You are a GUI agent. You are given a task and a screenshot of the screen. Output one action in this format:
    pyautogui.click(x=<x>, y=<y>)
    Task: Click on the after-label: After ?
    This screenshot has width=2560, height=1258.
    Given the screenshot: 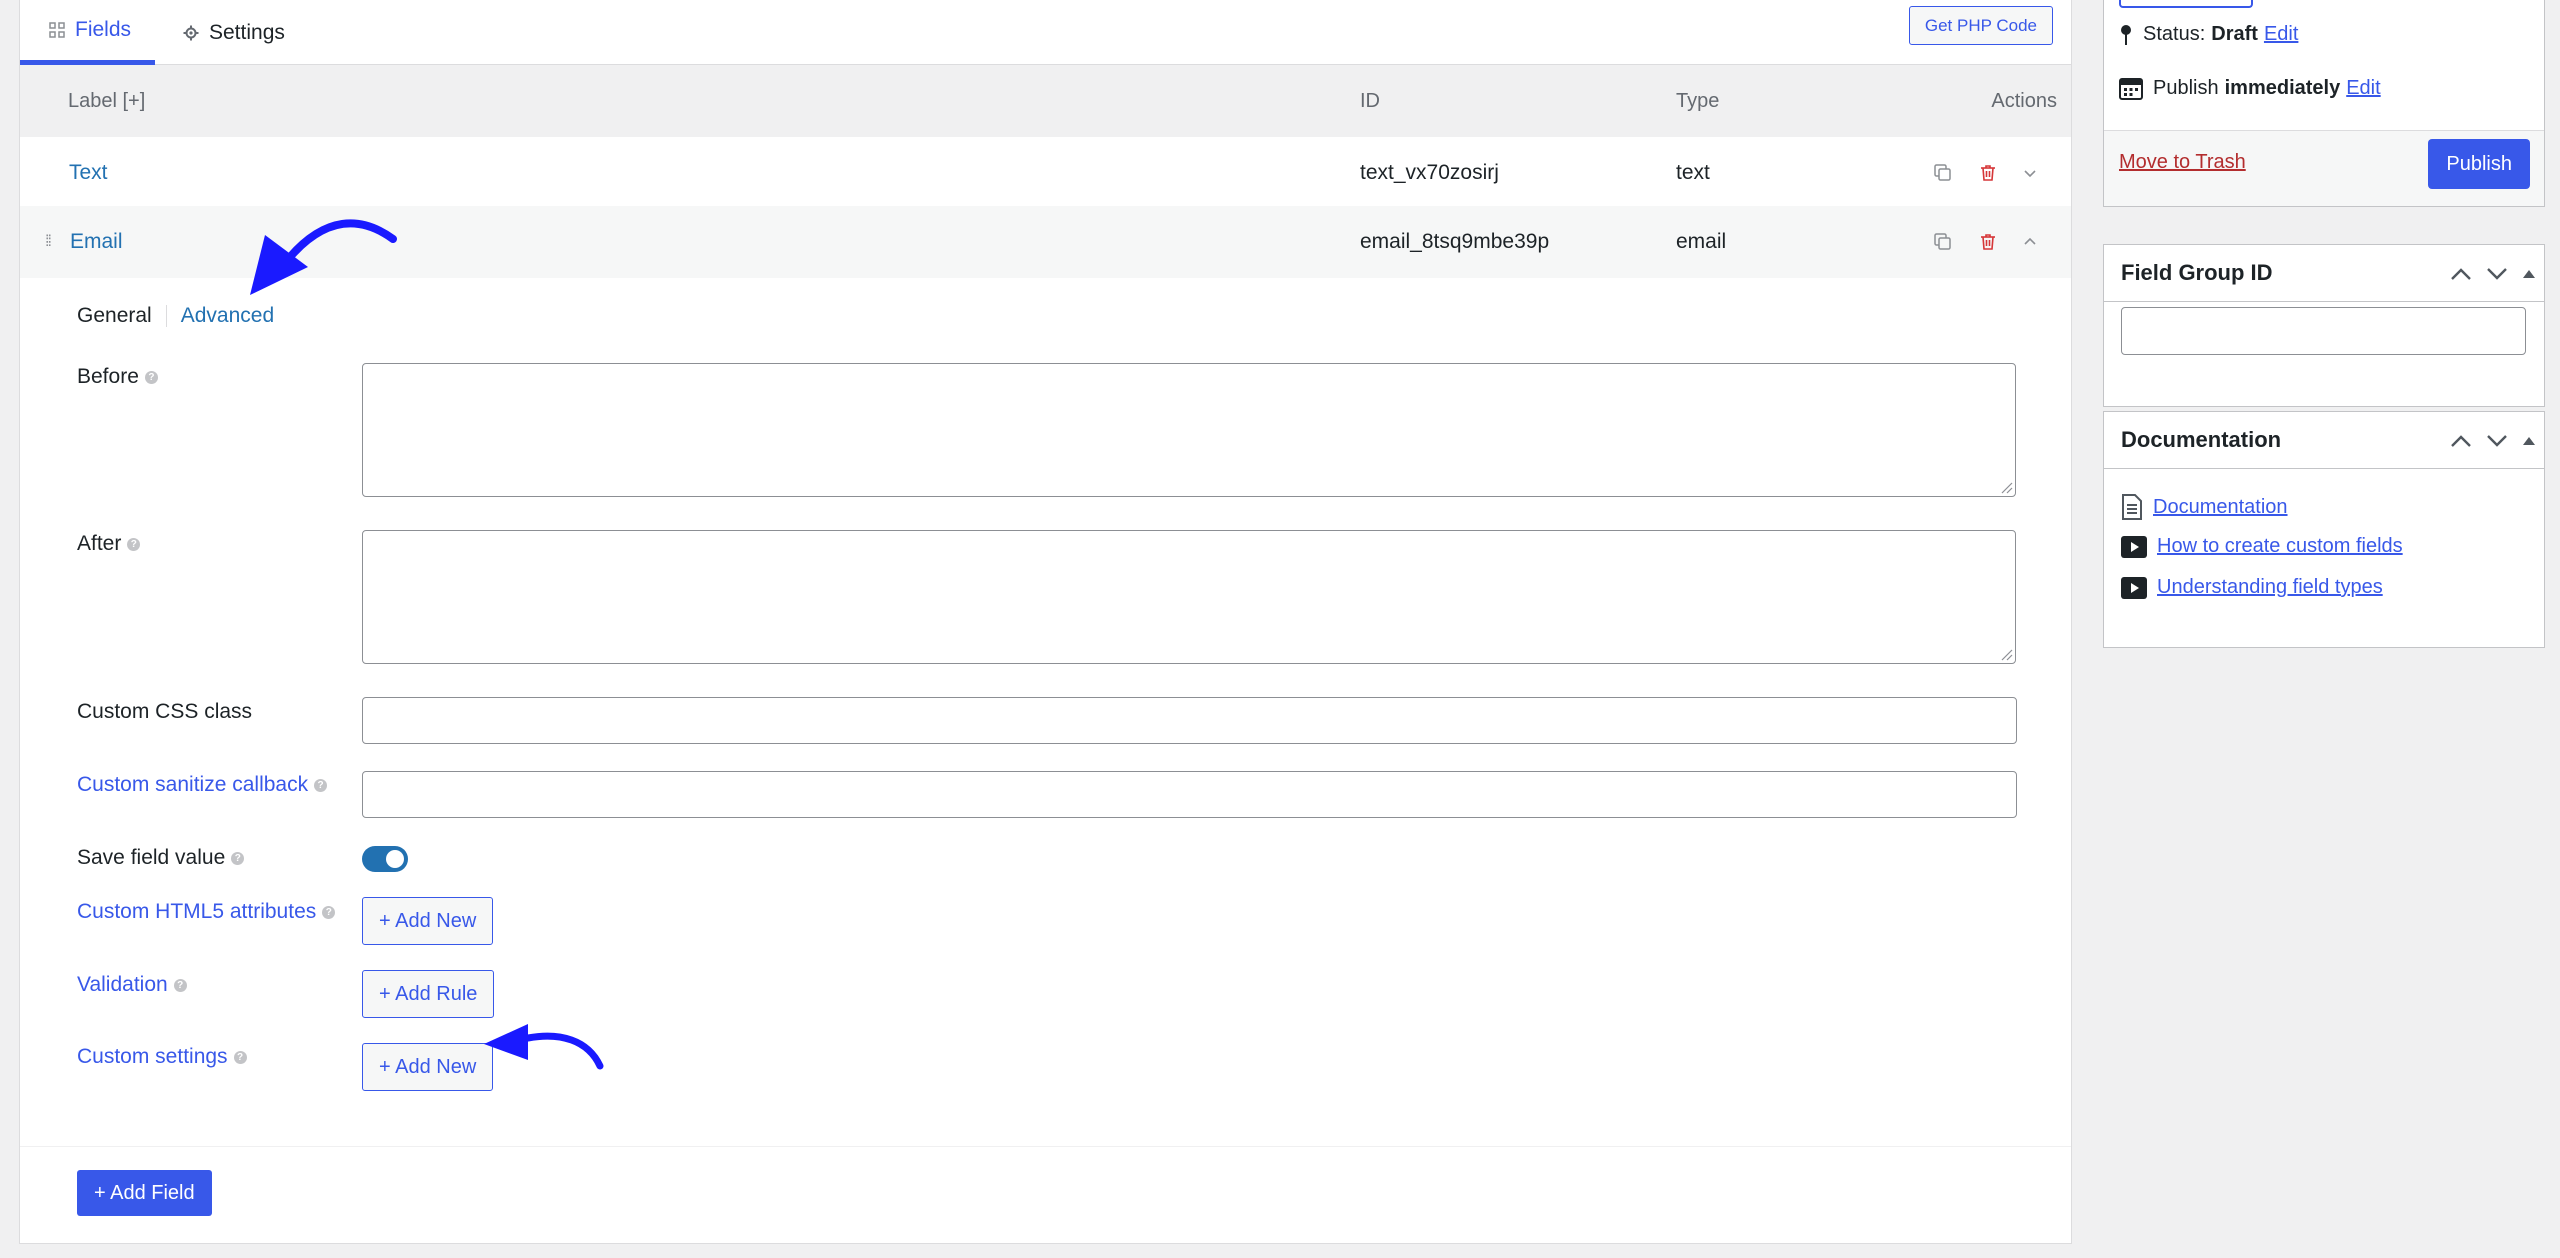 What is the action you would take?
    pyautogui.click(x=109, y=544)
    